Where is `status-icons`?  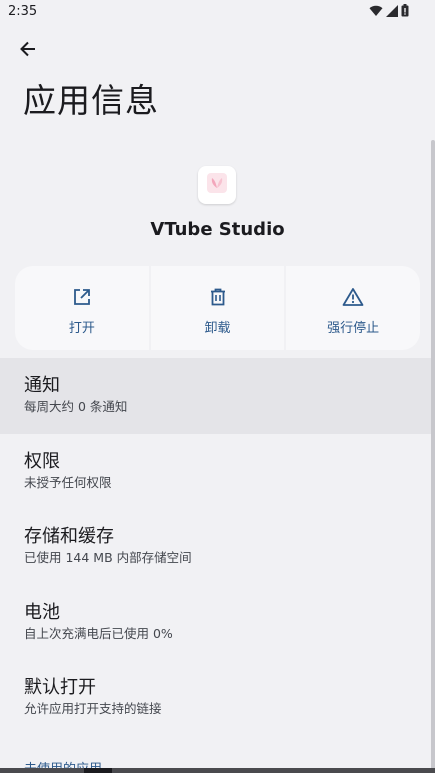 status-icons is located at coordinates (389, 10).